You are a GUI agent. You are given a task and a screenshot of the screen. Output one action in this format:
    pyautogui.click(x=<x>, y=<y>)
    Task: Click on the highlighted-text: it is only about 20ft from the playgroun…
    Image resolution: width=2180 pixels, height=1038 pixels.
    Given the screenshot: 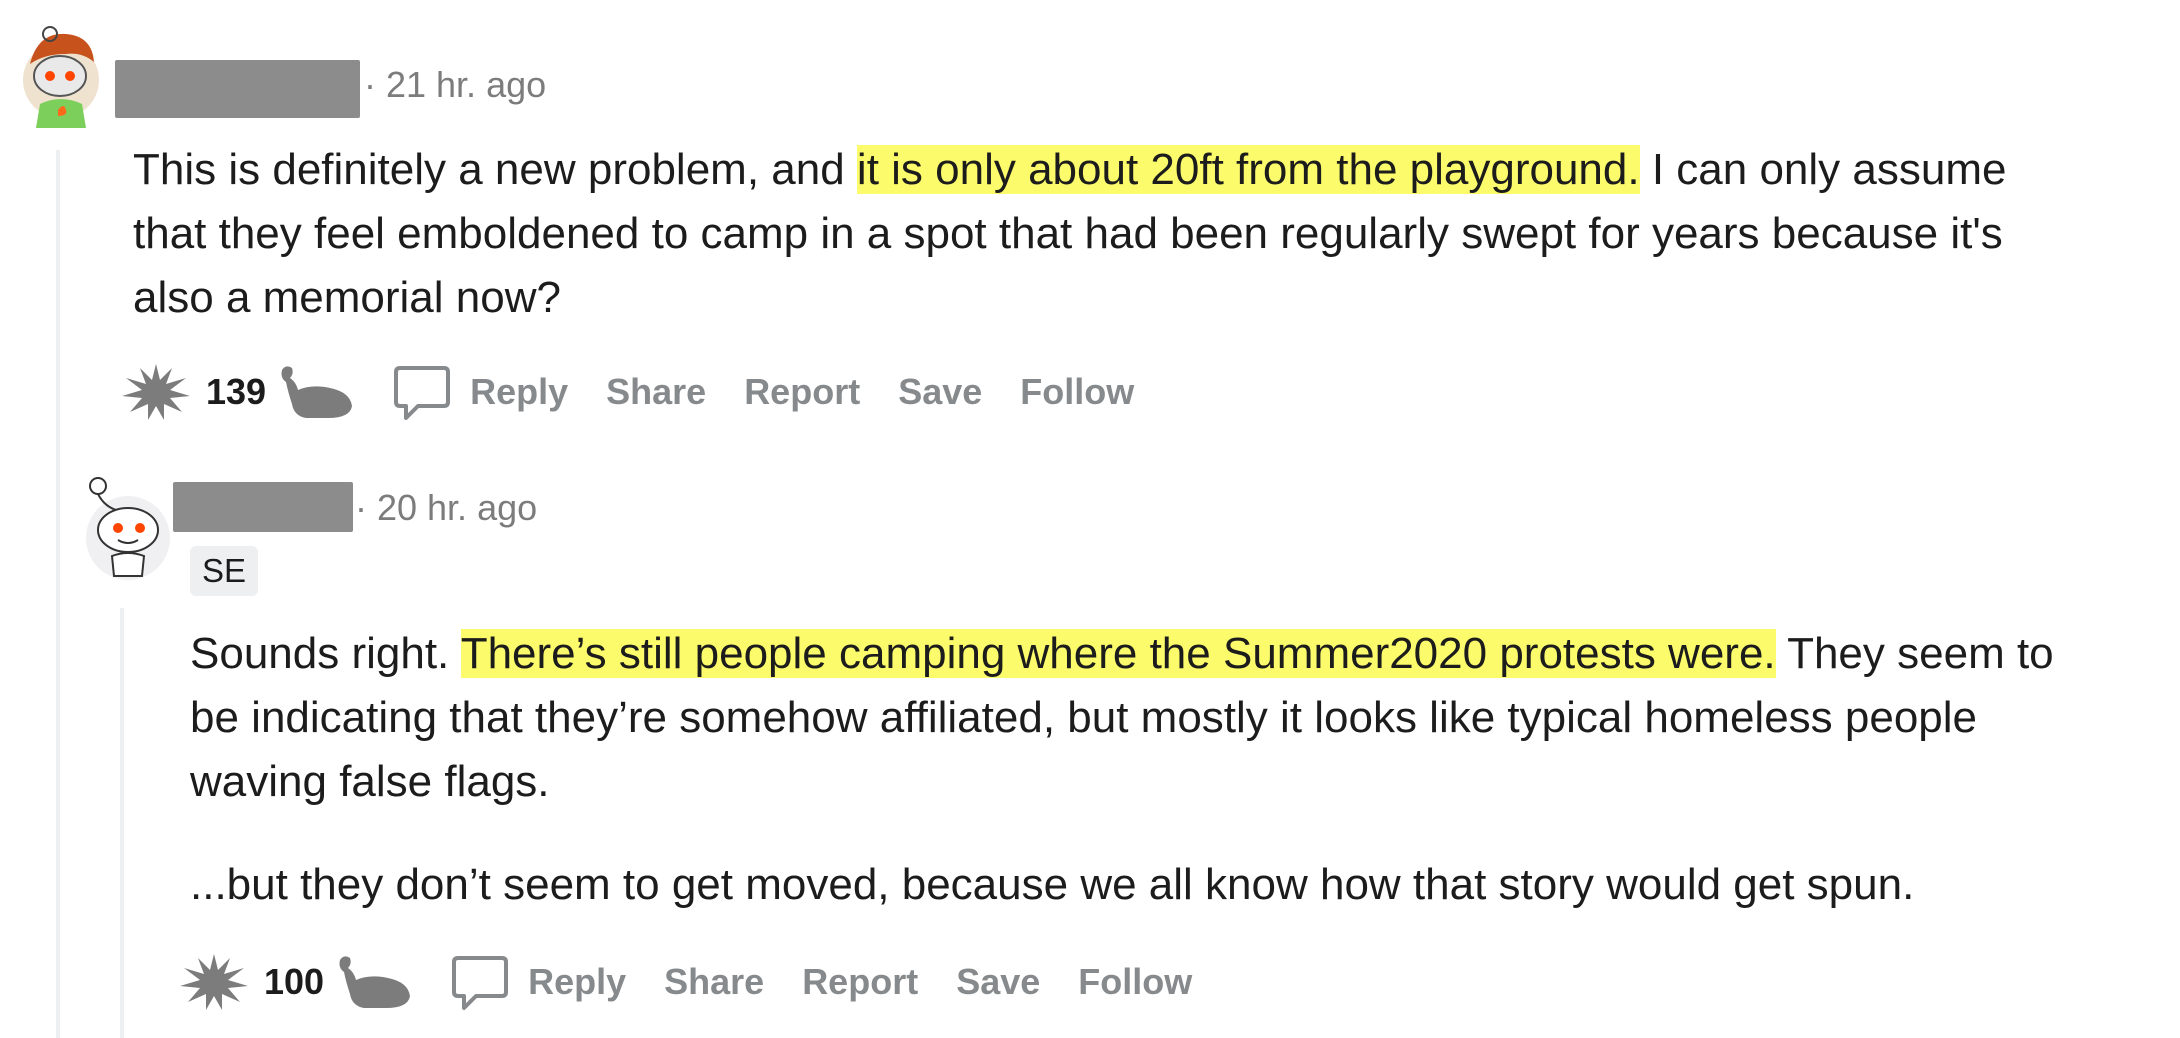 What is the action you would take?
    pyautogui.click(x=1248, y=169)
    